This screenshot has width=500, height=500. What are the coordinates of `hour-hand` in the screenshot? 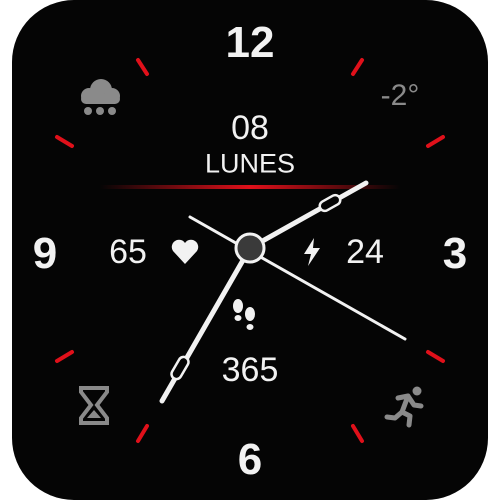 It's located at (308, 215).